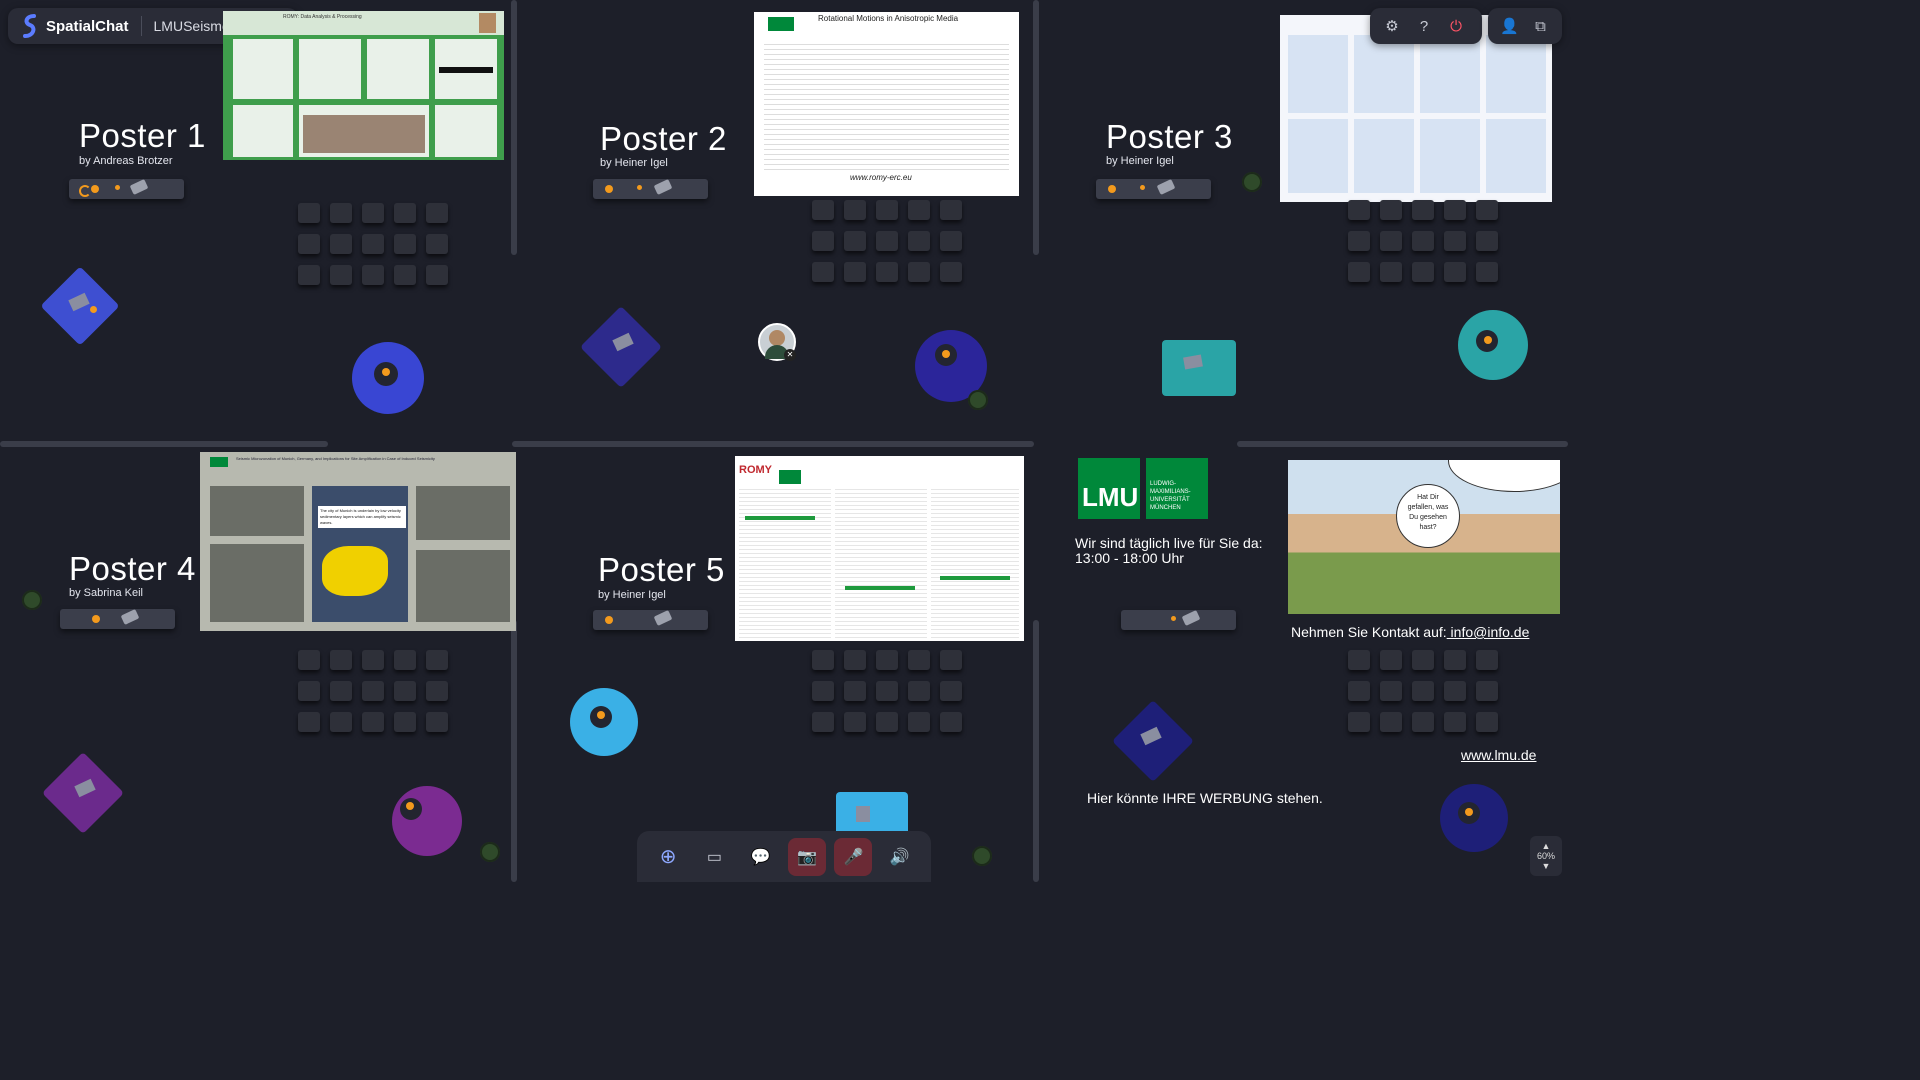  What do you see at coordinates (761, 857) in the screenshot?
I see `chat-icon: 💬` at bounding box center [761, 857].